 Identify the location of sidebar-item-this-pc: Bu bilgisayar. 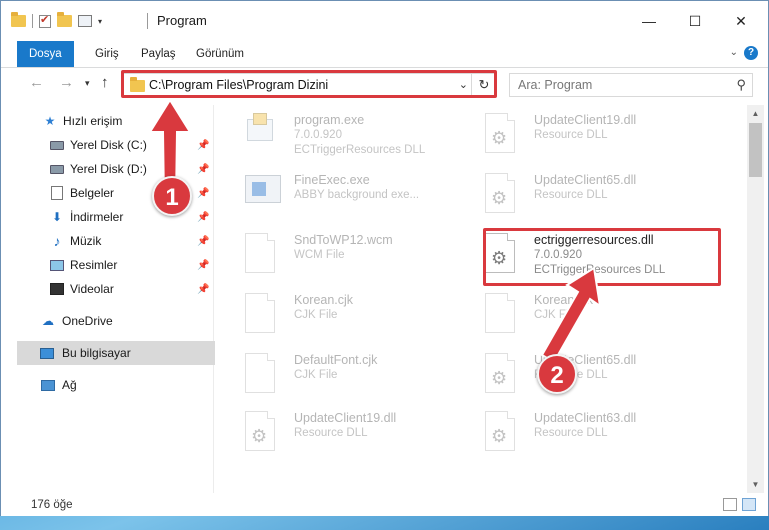
(121, 353).